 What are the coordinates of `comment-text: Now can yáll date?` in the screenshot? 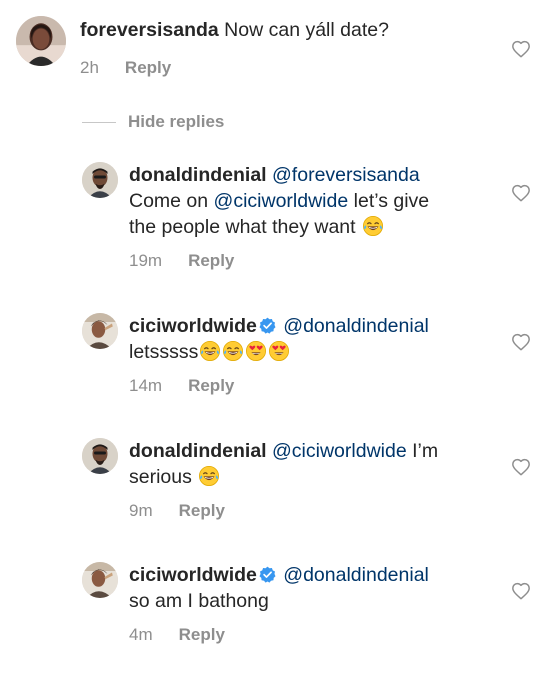 It's located at (306, 30).